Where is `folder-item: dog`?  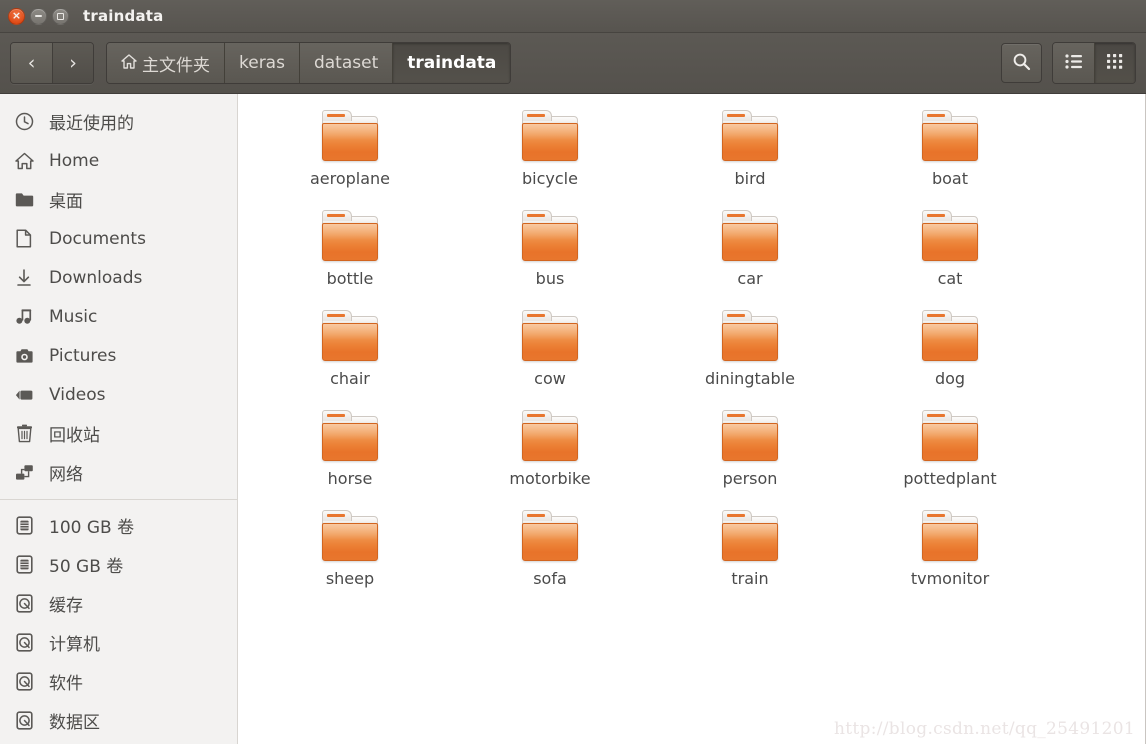
folder-item: dog is located at coordinates (950, 352).